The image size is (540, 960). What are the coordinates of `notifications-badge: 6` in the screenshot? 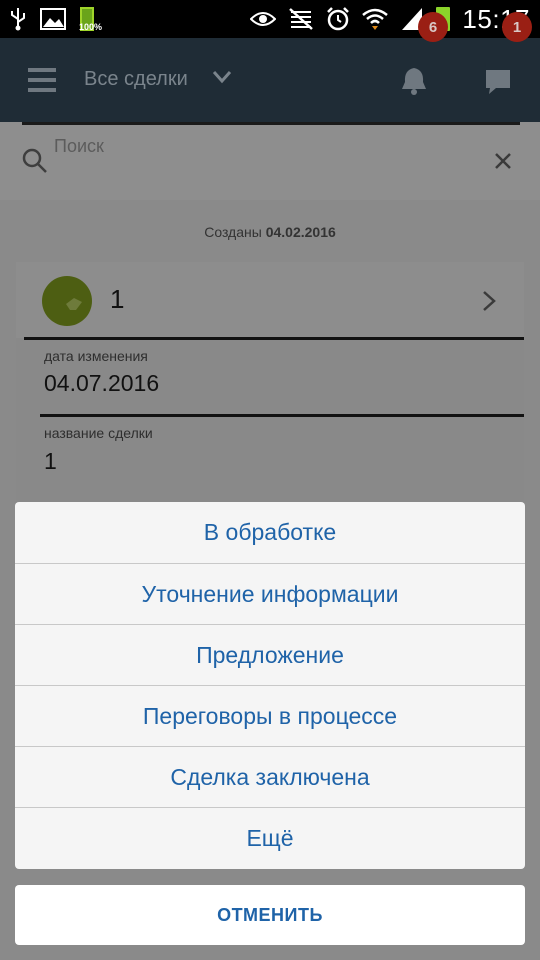 It's located at (433, 27).